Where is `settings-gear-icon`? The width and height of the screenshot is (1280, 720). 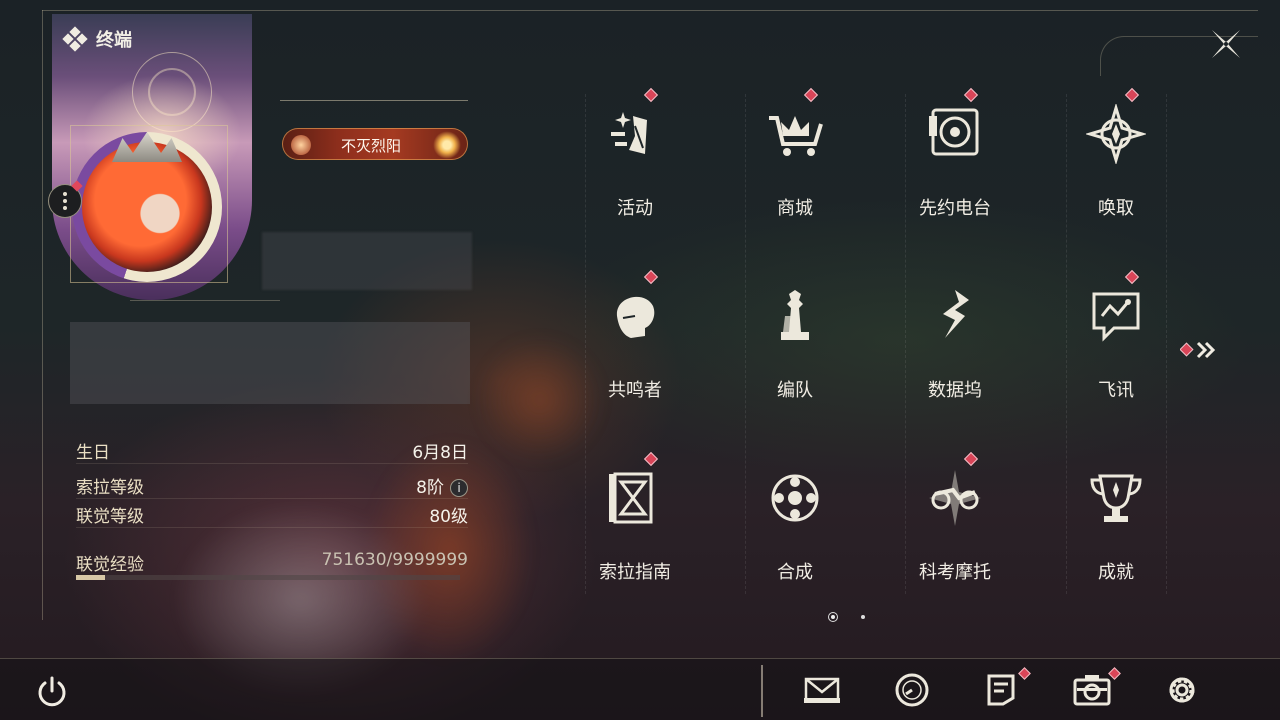 settings-gear-icon is located at coordinates (1182, 690).